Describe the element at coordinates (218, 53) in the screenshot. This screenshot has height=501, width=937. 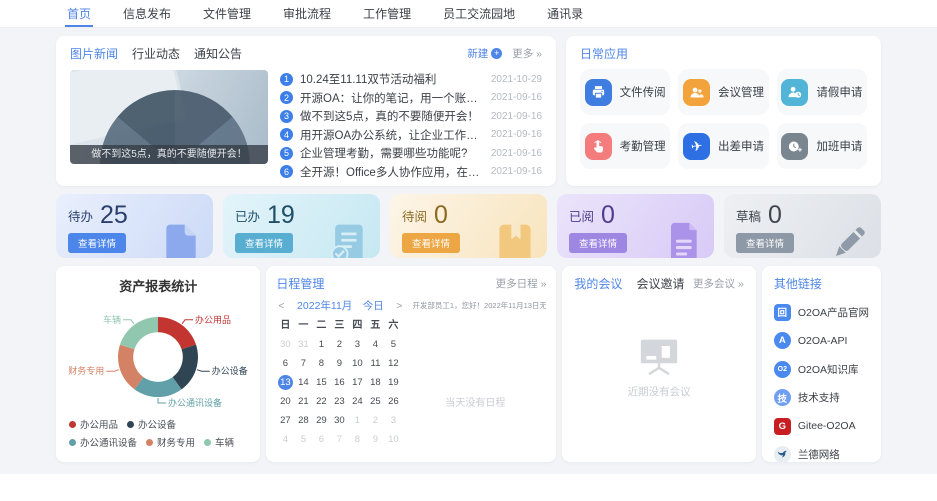
I see `news-tab-2: 通知公告` at that location.